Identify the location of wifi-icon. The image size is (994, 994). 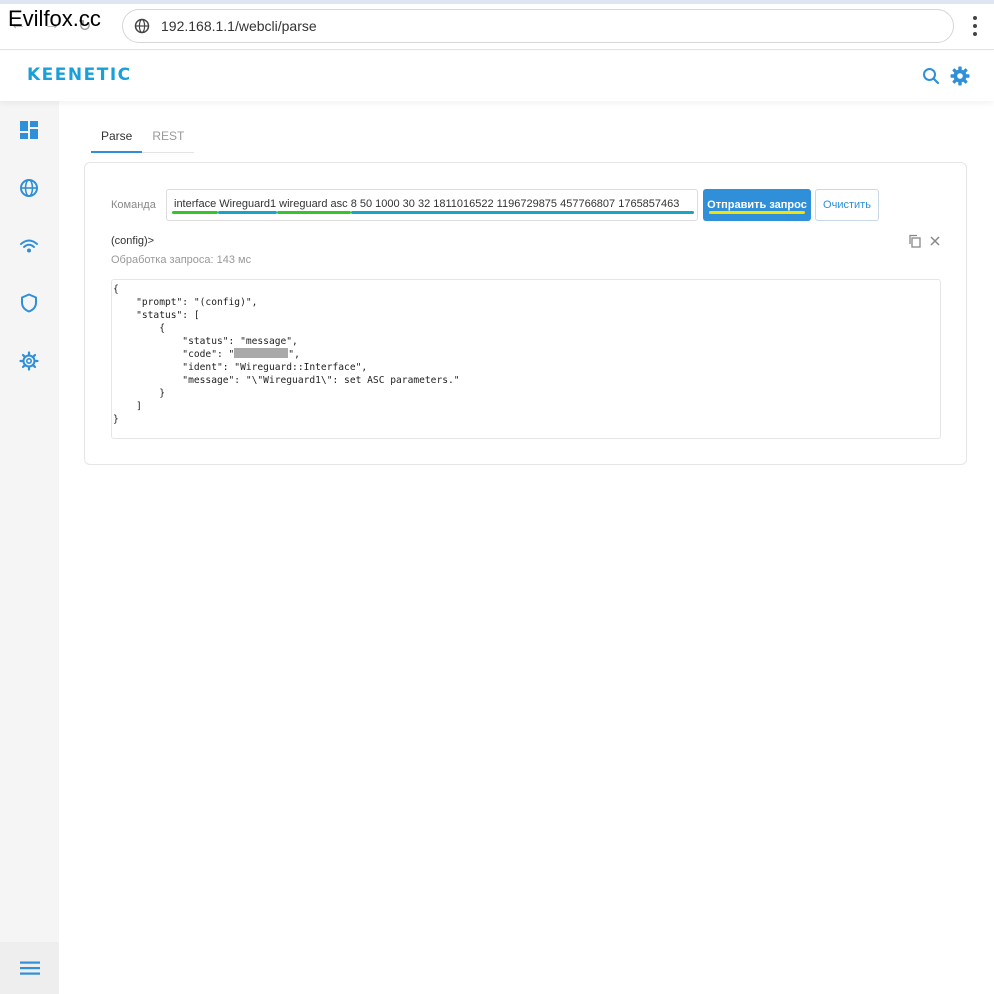
(29, 246).